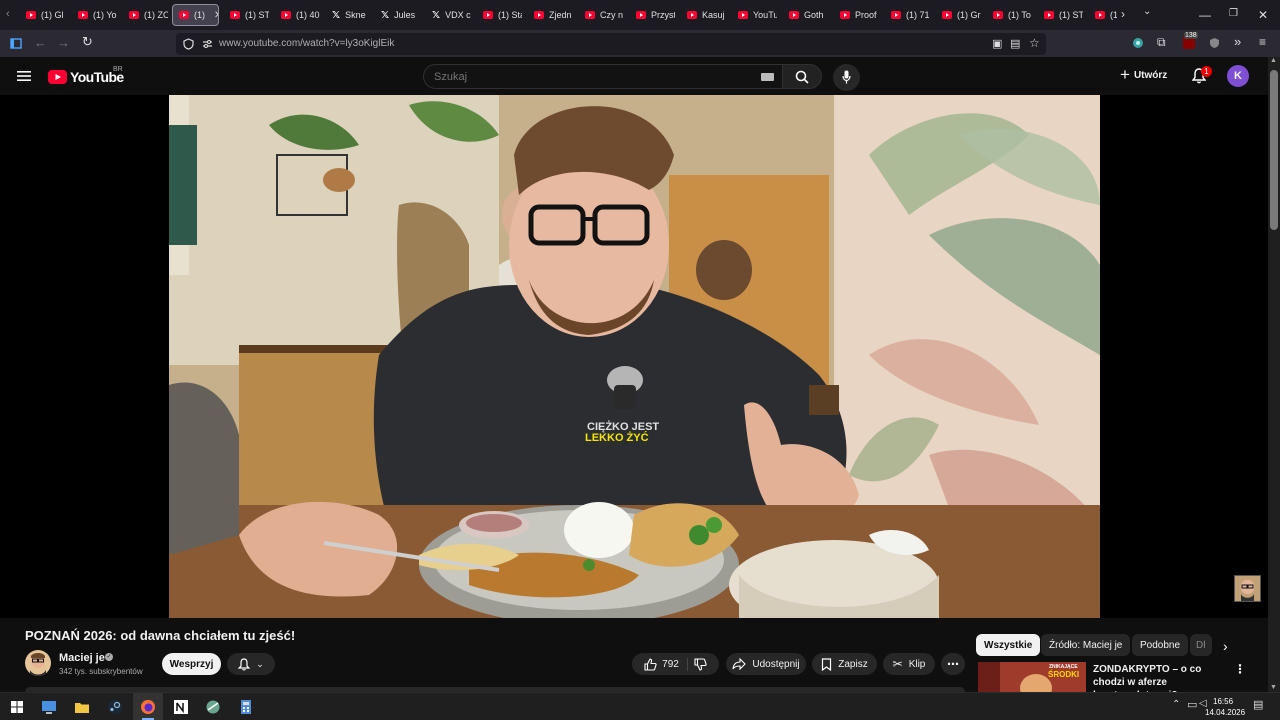  What do you see at coordinates (251, 664) in the screenshot?
I see `subscribe-notification-button: ⌄` at bounding box center [251, 664].